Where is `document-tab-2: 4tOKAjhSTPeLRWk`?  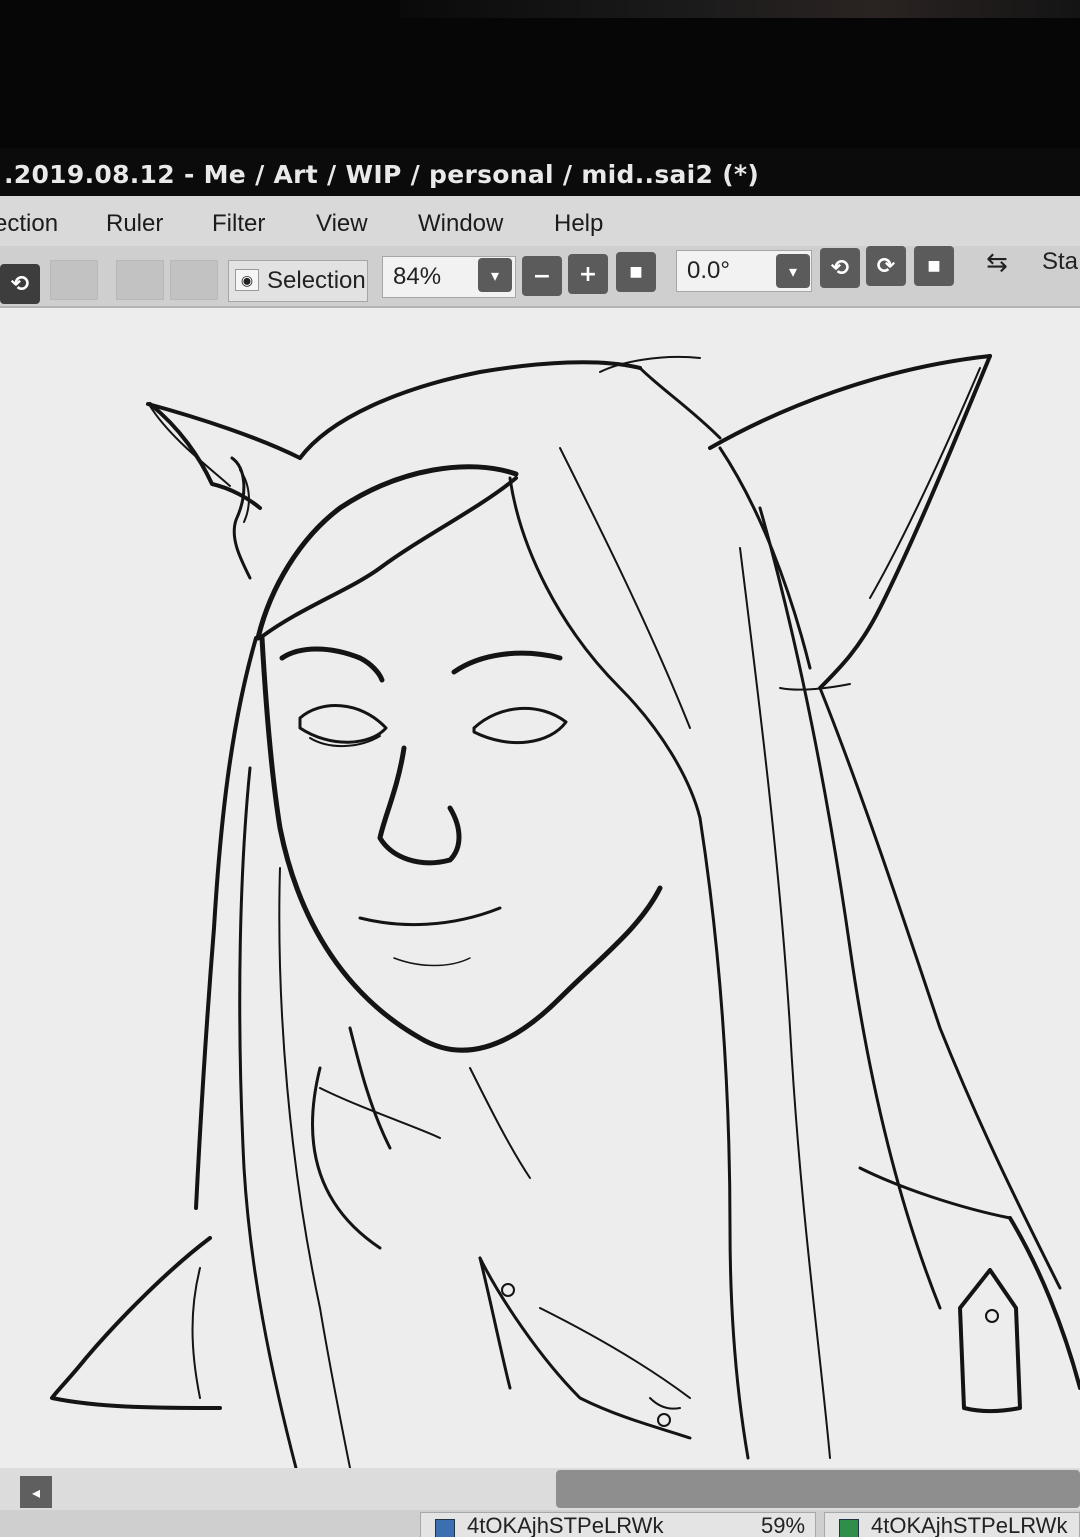 document-tab-2: 4tOKAjhSTPeLRWk is located at coordinates (952, 1524).